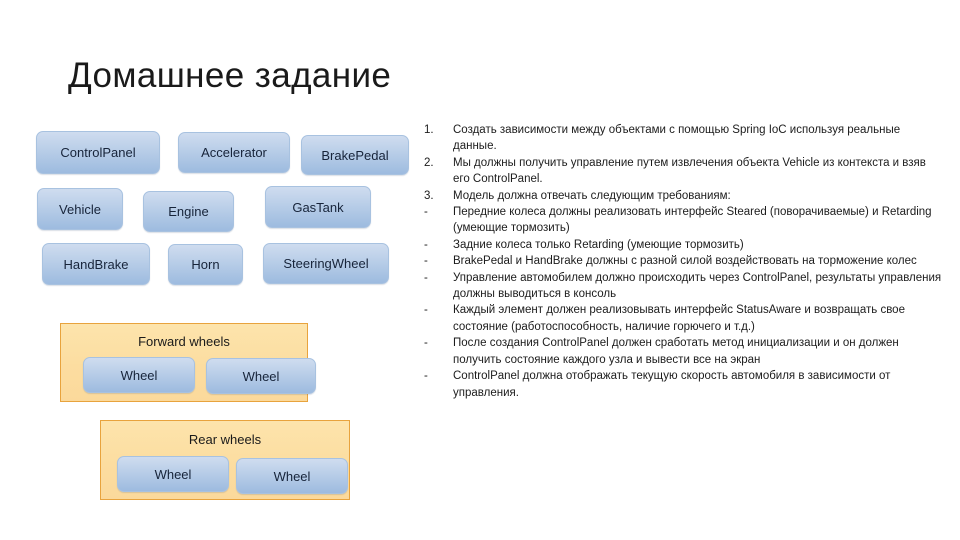 This screenshot has height=540, width=960. I want to click on node-engine: Engine, so click(188, 211).